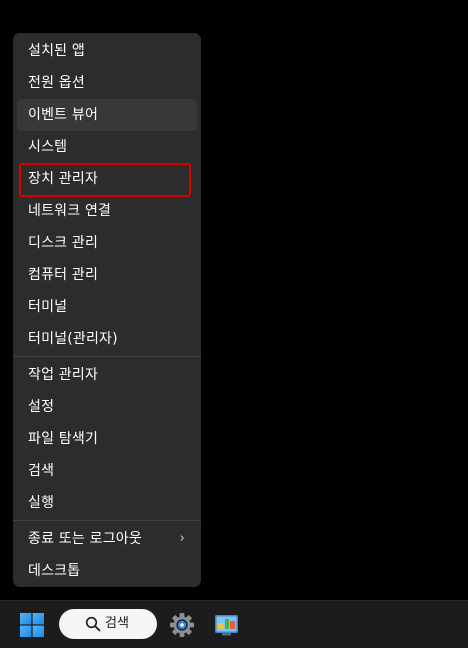 The image size is (468, 648). I want to click on control-panel-icon, so click(226, 625).